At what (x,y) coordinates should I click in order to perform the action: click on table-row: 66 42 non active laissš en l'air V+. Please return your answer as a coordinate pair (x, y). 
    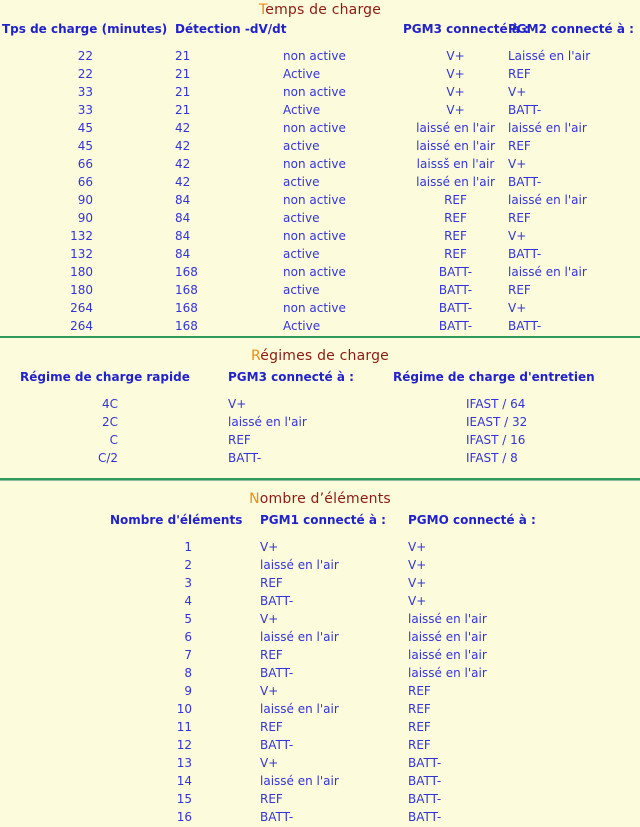
    Looking at the image, I should click on (320, 165).